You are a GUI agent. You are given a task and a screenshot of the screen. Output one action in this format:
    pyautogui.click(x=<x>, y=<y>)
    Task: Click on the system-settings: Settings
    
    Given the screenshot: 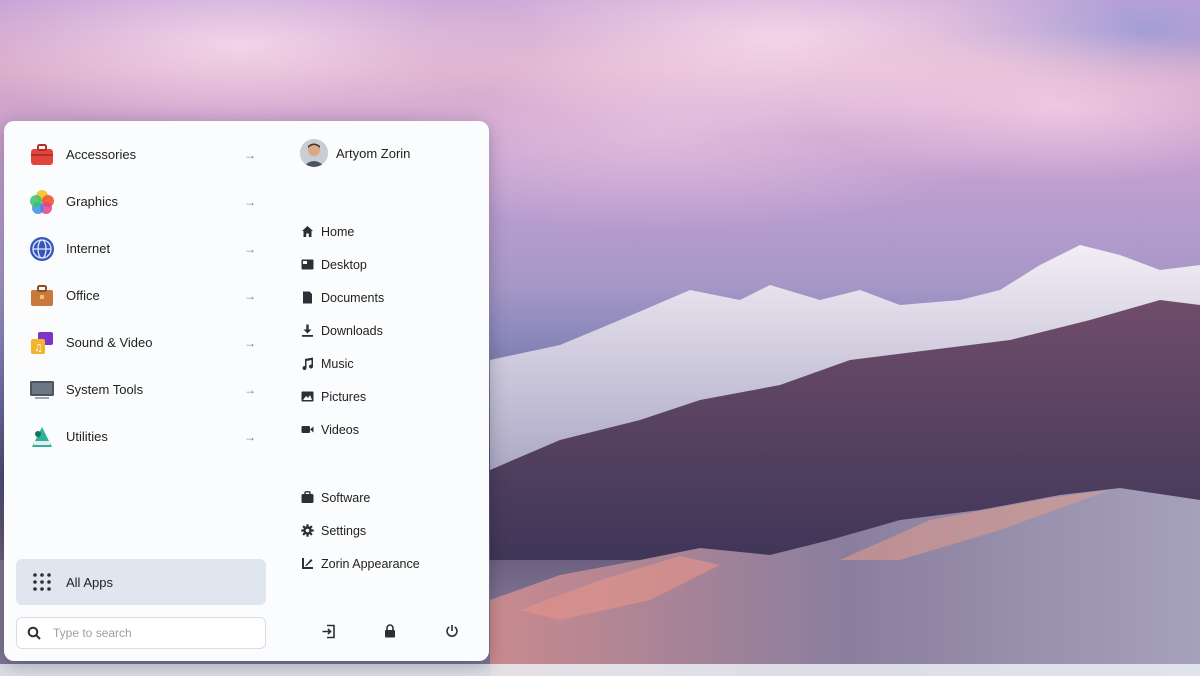 What is the action you would take?
    pyautogui.click(x=360, y=530)
    